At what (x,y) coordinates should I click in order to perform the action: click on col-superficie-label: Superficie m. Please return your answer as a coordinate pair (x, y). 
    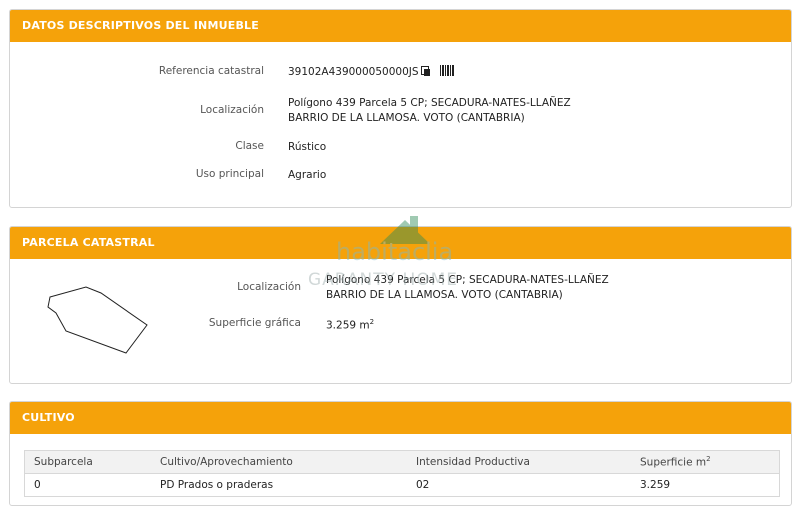
    Looking at the image, I should click on (673, 462).